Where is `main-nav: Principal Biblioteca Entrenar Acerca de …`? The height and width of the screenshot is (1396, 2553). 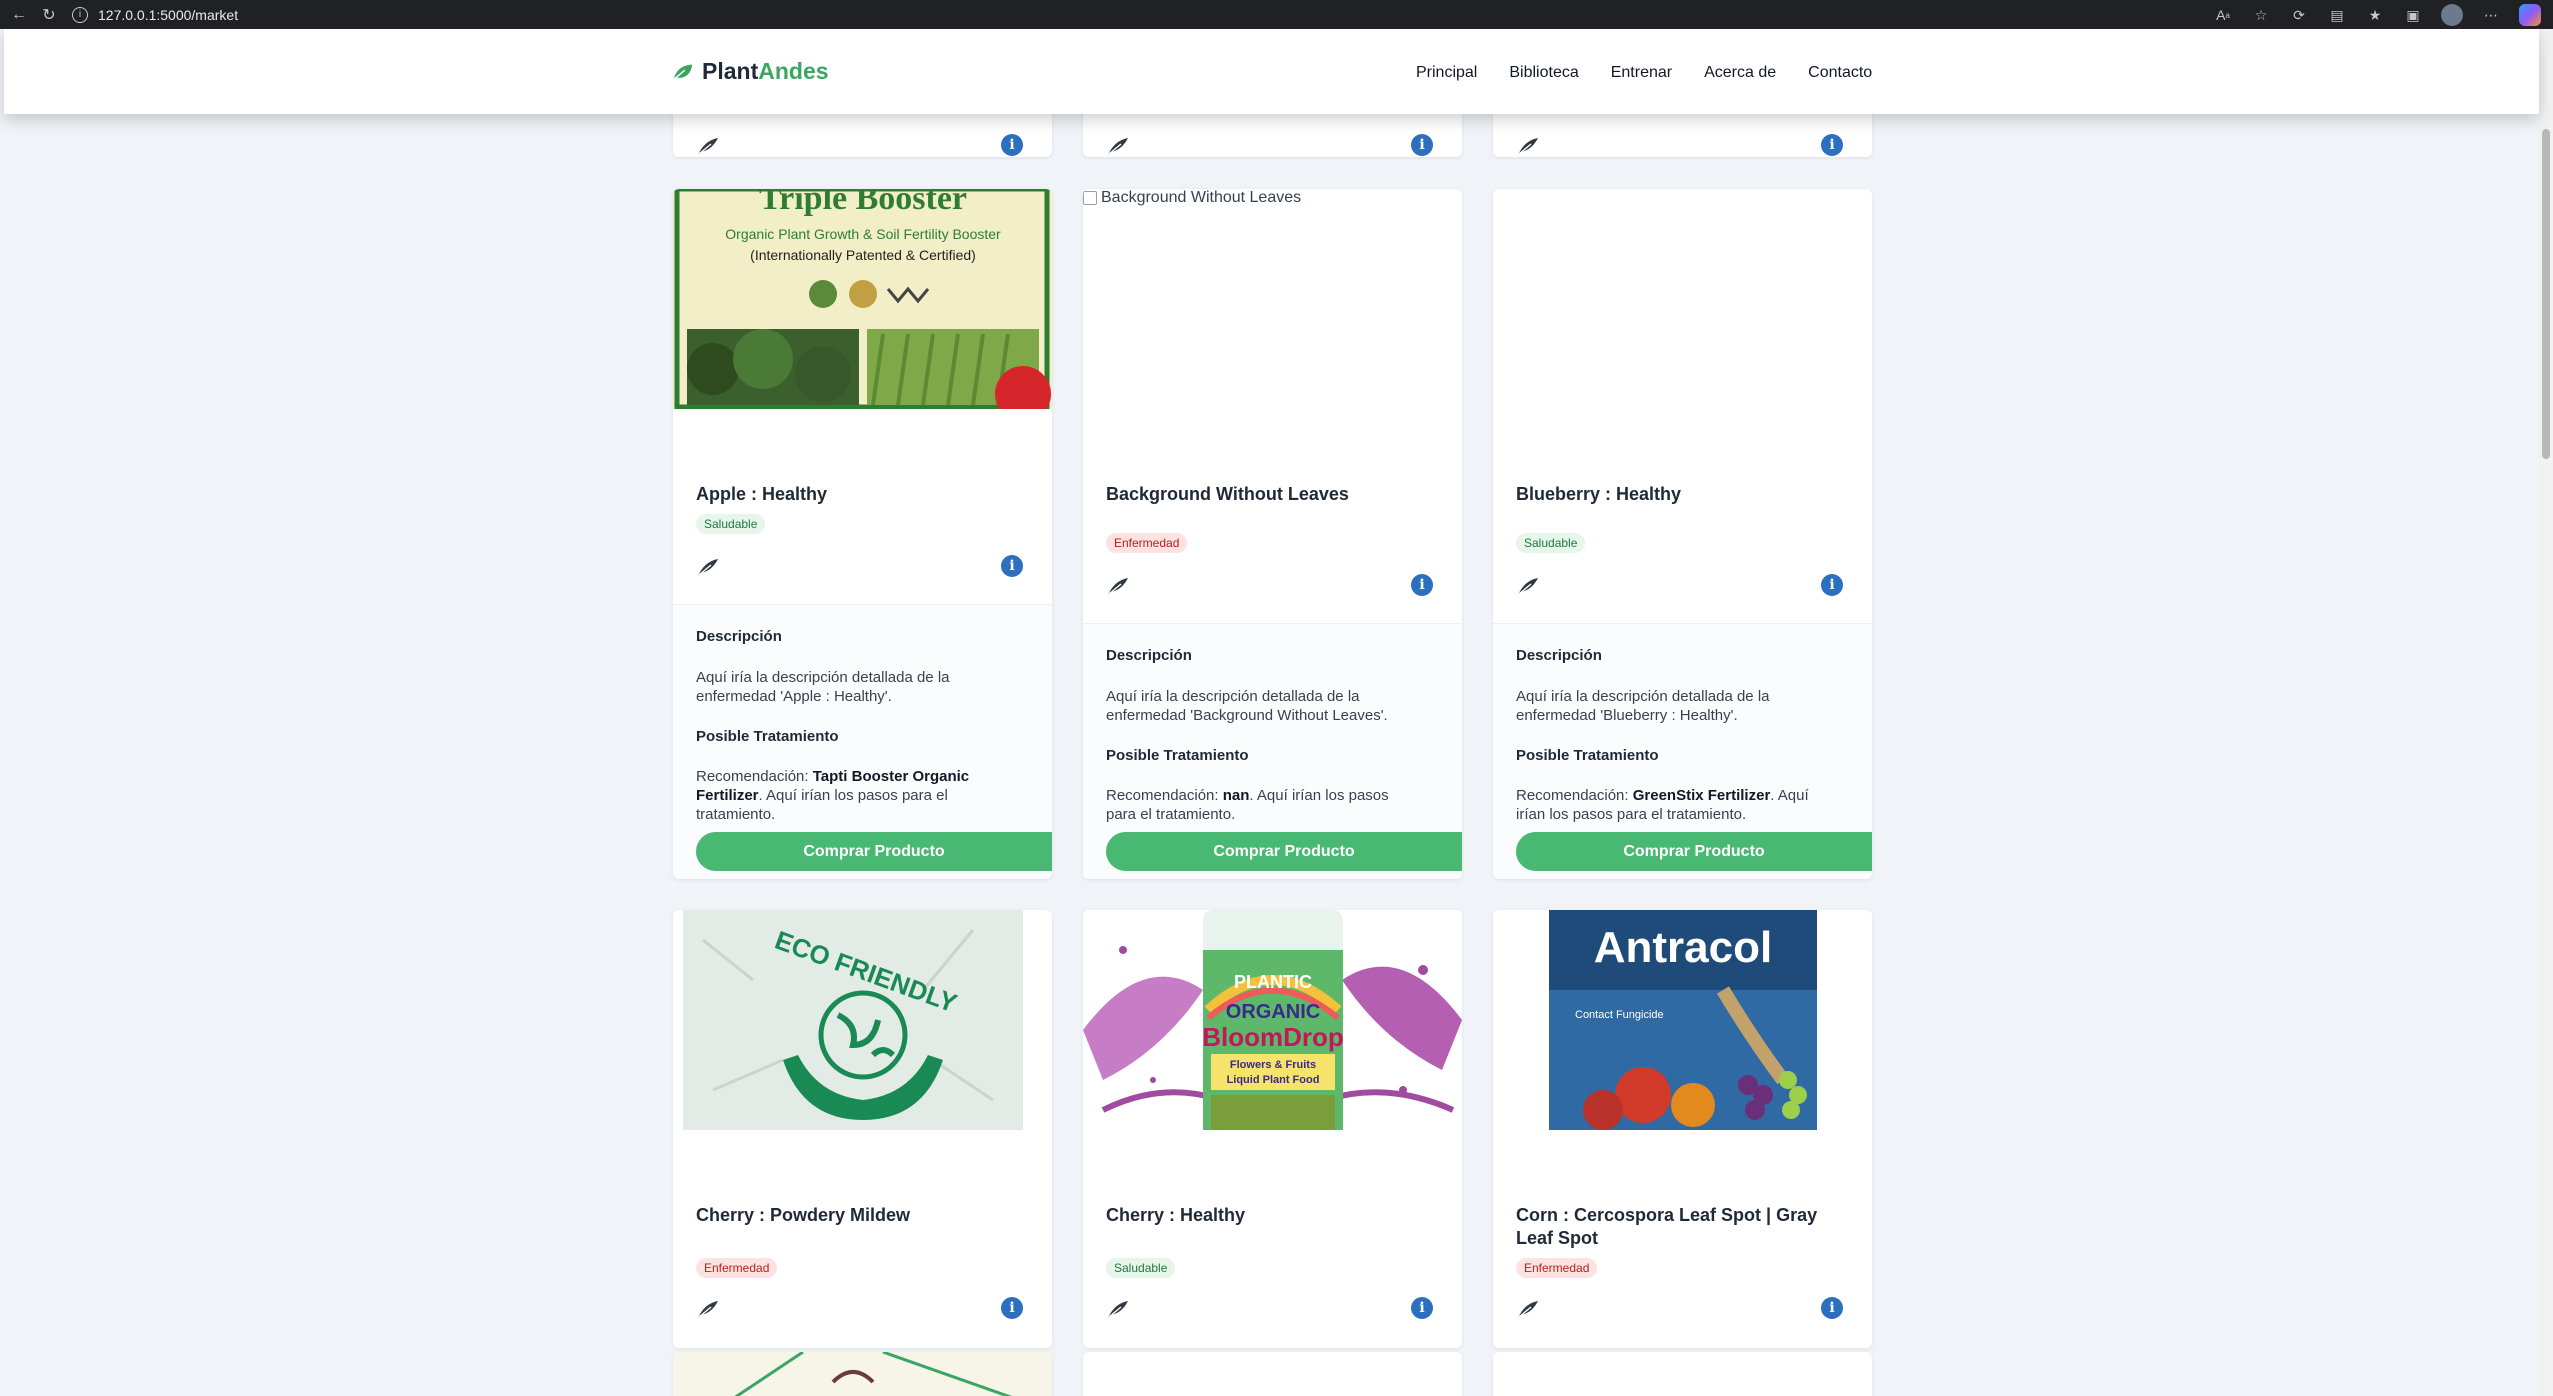
main-nav: Principal Biblioteca Entrenar Acerca de … is located at coordinates (1644, 73).